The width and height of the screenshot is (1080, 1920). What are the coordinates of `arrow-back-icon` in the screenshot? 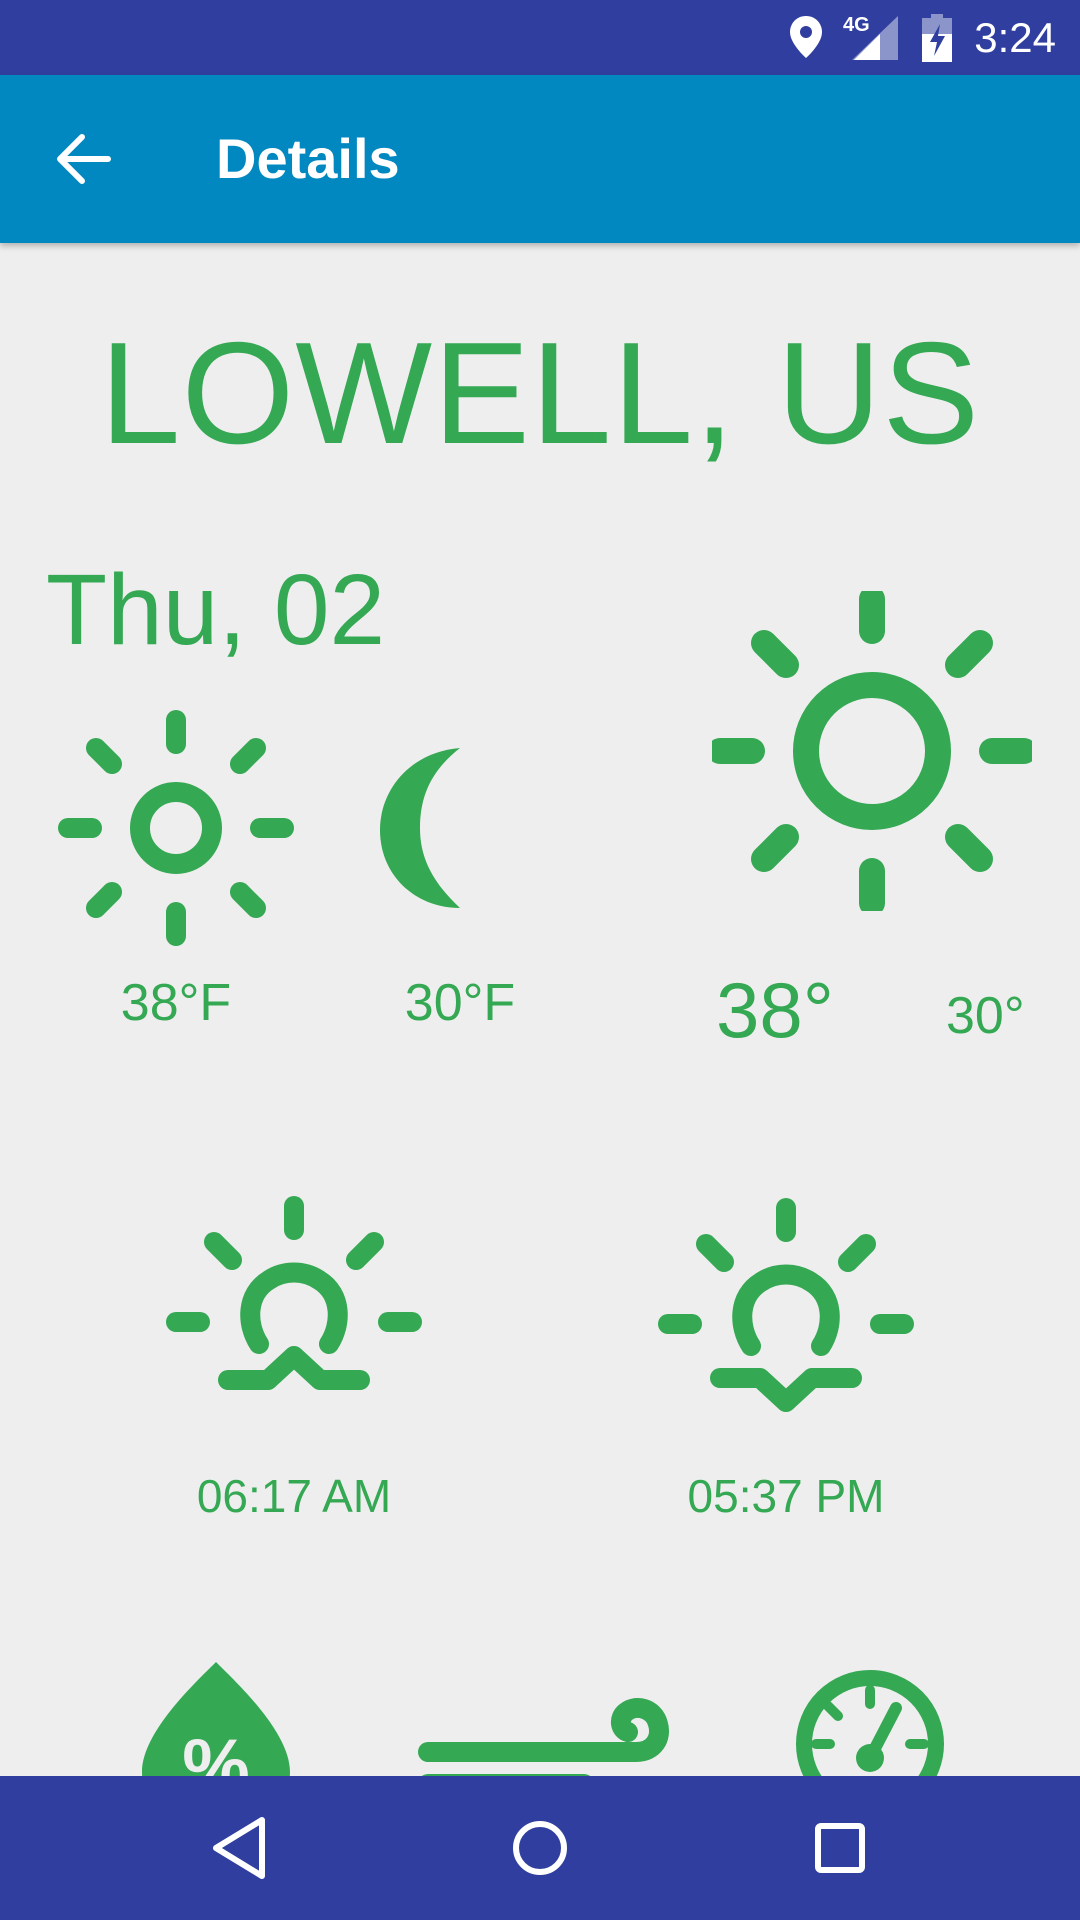 It's located at (84, 159).